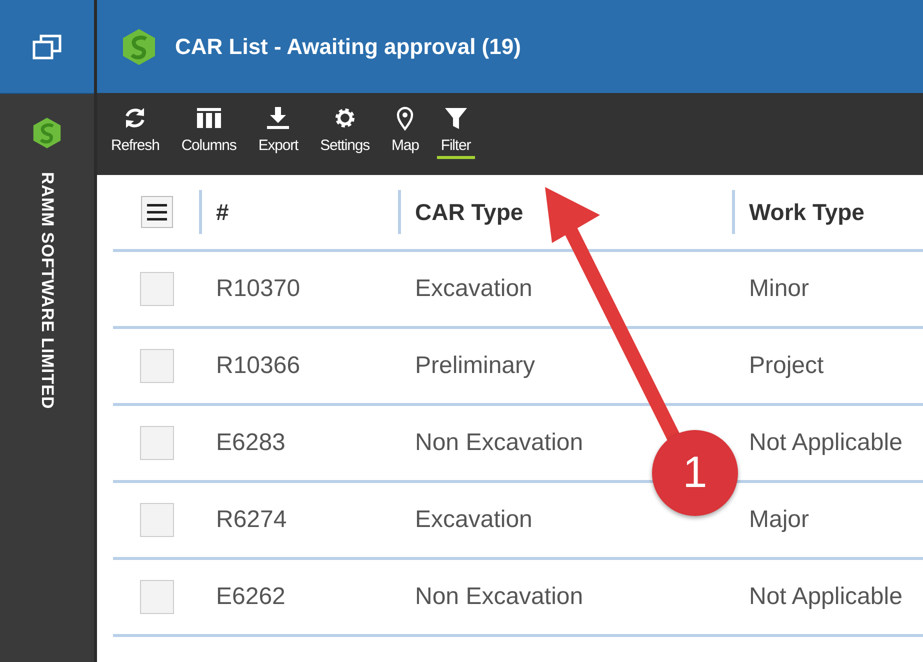 This screenshot has height=662, width=923. Describe the element at coordinates (345, 130) in the screenshot. I see `toolbar-button: Settings` at that location.